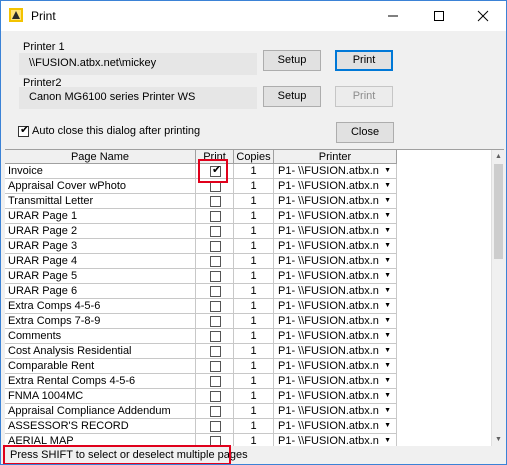  Describe the element at coordinates (100, 231) in the screenshot. I see `page-name-cell: URAR Page 2` at that location.